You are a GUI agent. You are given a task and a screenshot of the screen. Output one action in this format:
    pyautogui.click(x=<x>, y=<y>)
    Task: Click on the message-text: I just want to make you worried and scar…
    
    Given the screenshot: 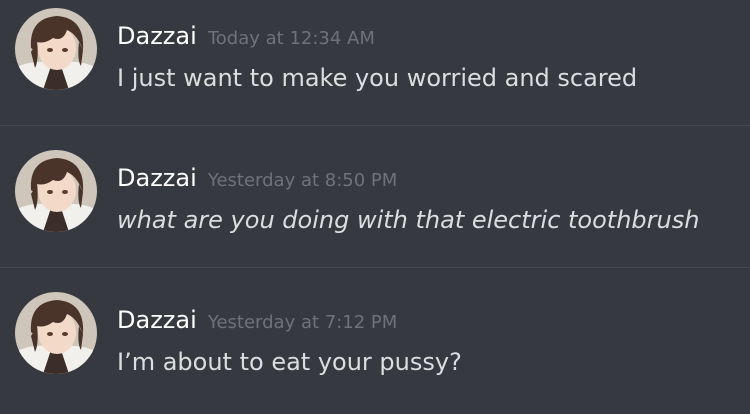 What is the action you would take?
    pyautogui.click(x=377, y=78)
    